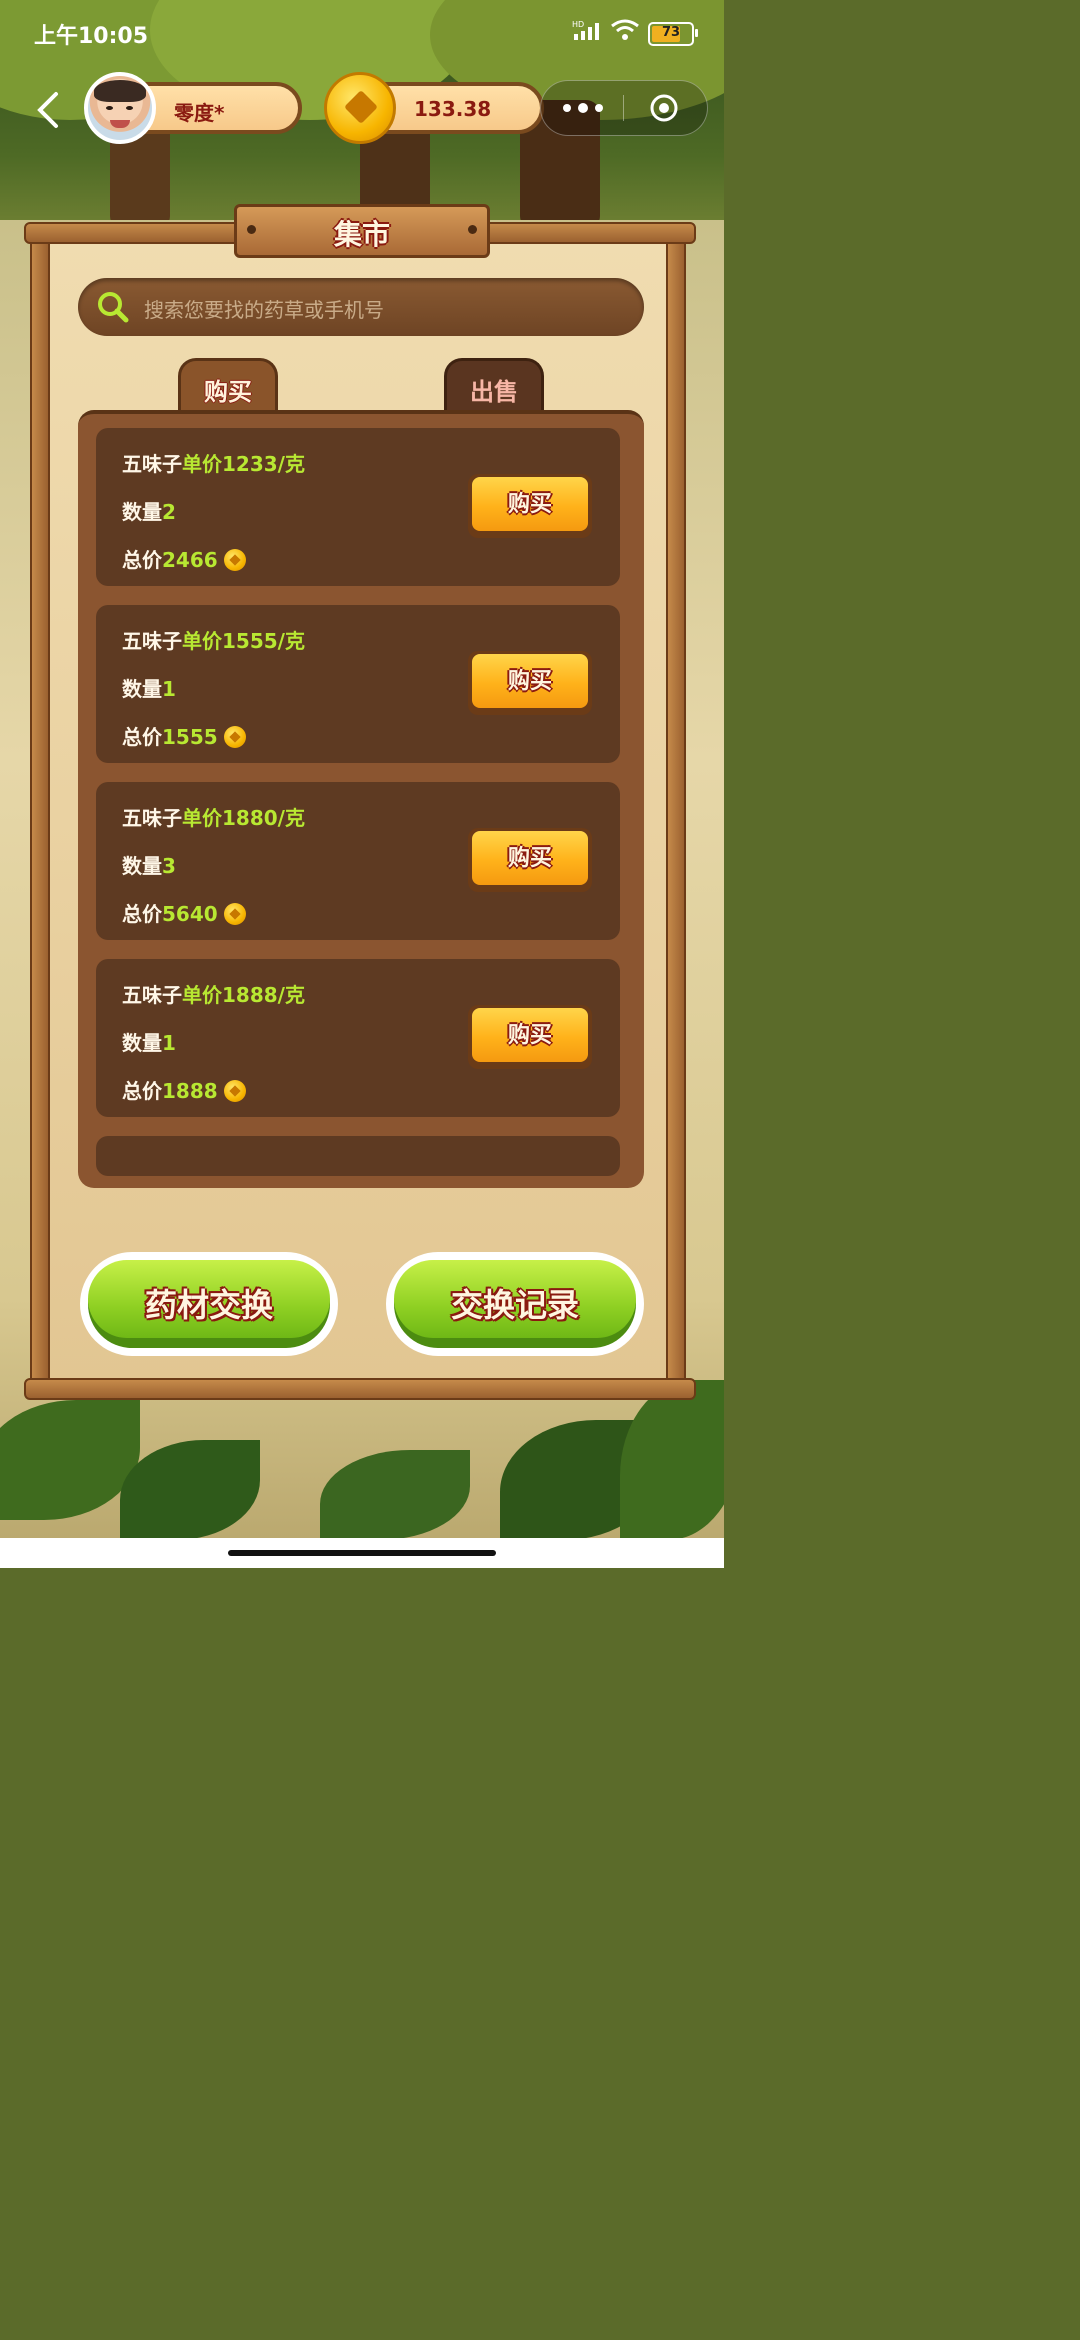 This screenshot has height=2340, width=1080. I want to click on quantity-value: 3, so click(169, 866).